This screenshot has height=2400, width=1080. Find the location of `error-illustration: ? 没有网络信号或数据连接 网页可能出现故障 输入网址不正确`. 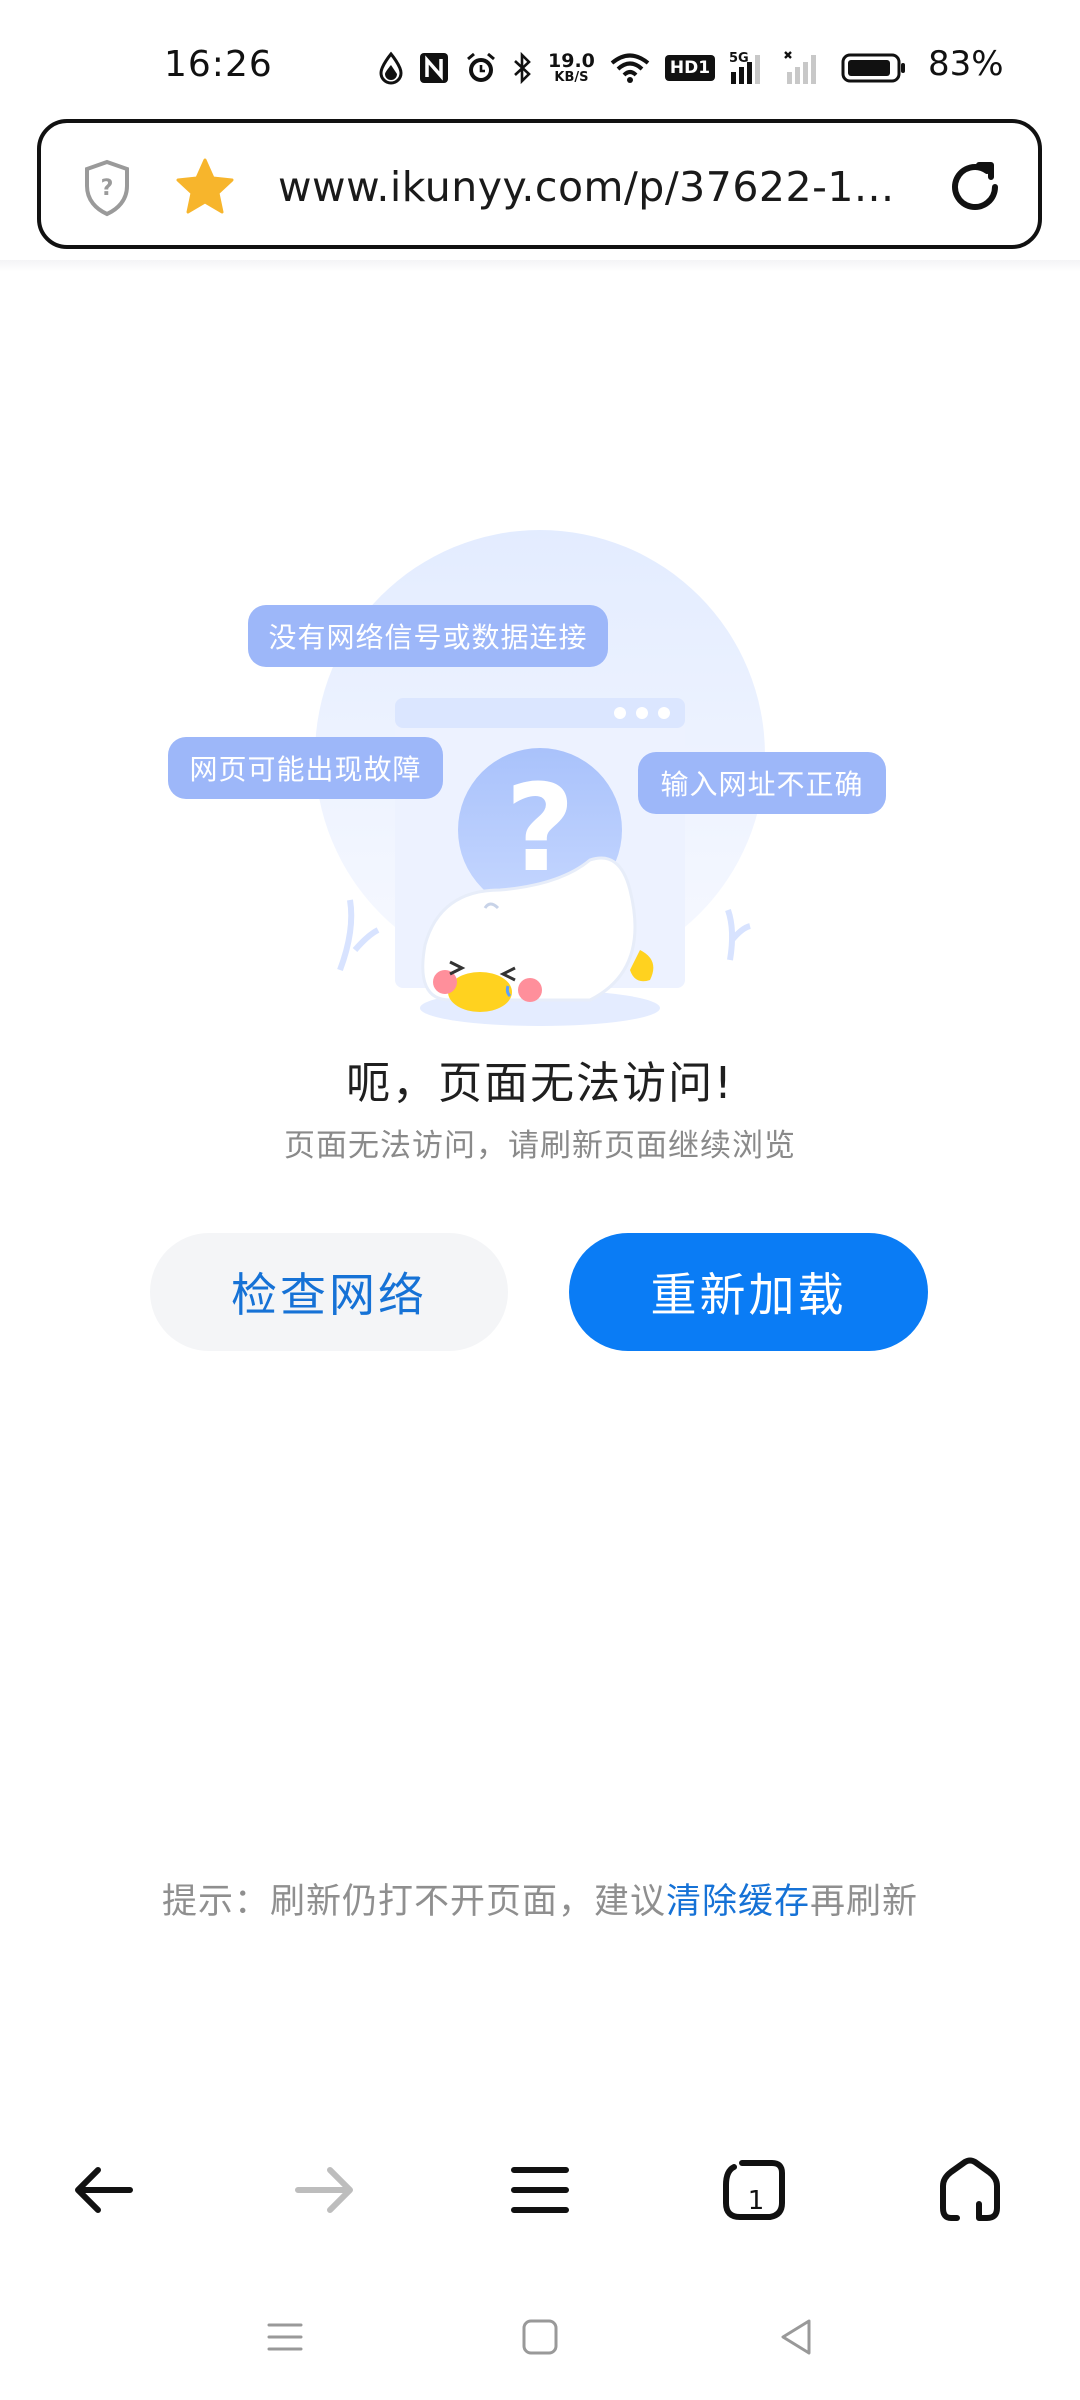

error-illustration: ? 没有网络信号或数据连接 网页可能出现故障 输入网址不正确 is located at coordinates (530, 785).